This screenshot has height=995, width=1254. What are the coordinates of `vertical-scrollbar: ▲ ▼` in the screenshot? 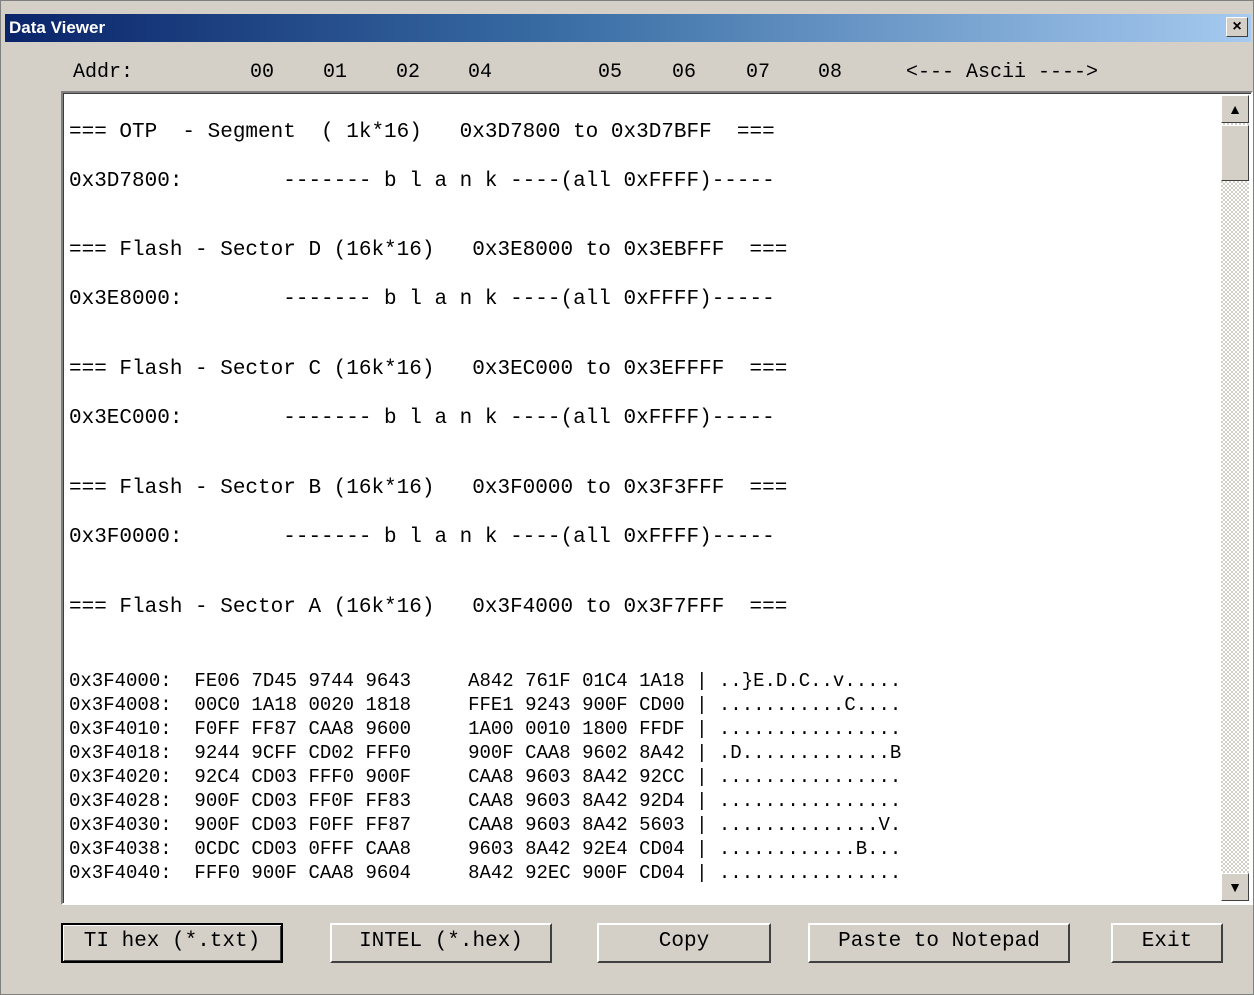 It's located at (1235, 498).